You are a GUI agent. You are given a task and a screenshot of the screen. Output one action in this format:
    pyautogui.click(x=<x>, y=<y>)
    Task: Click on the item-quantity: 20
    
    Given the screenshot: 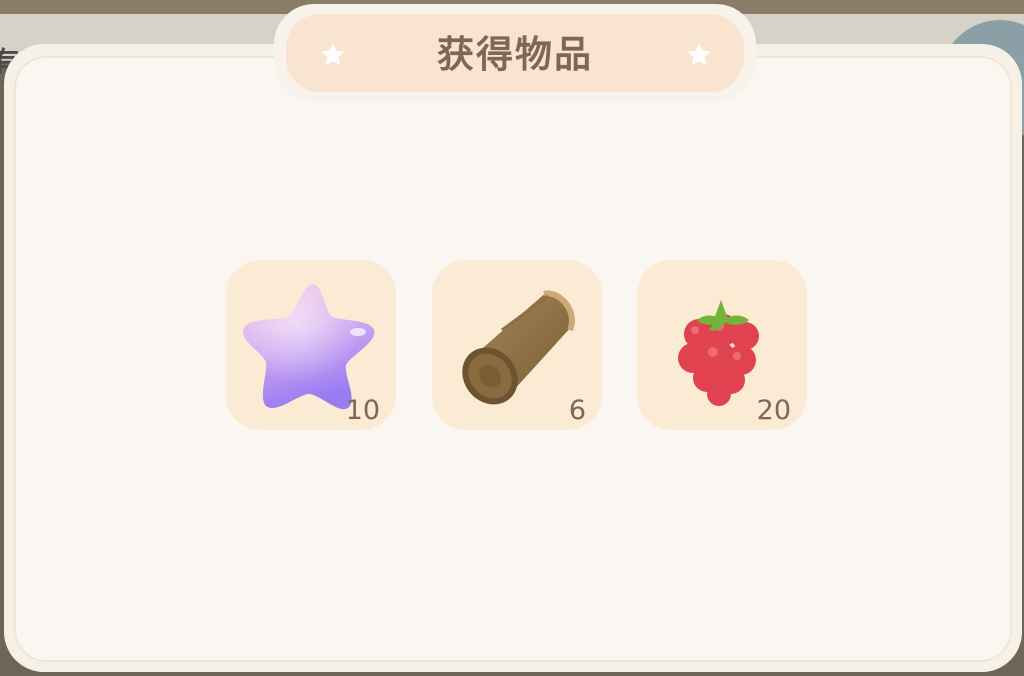 What is the action you would take?
    pyautogui.click(x=773, y=410)
    